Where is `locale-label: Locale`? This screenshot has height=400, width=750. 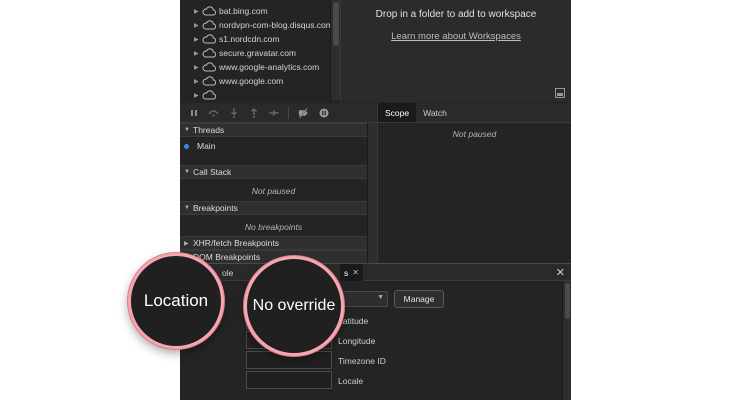
locale-label: Locale is located at coordinates (351, 381).